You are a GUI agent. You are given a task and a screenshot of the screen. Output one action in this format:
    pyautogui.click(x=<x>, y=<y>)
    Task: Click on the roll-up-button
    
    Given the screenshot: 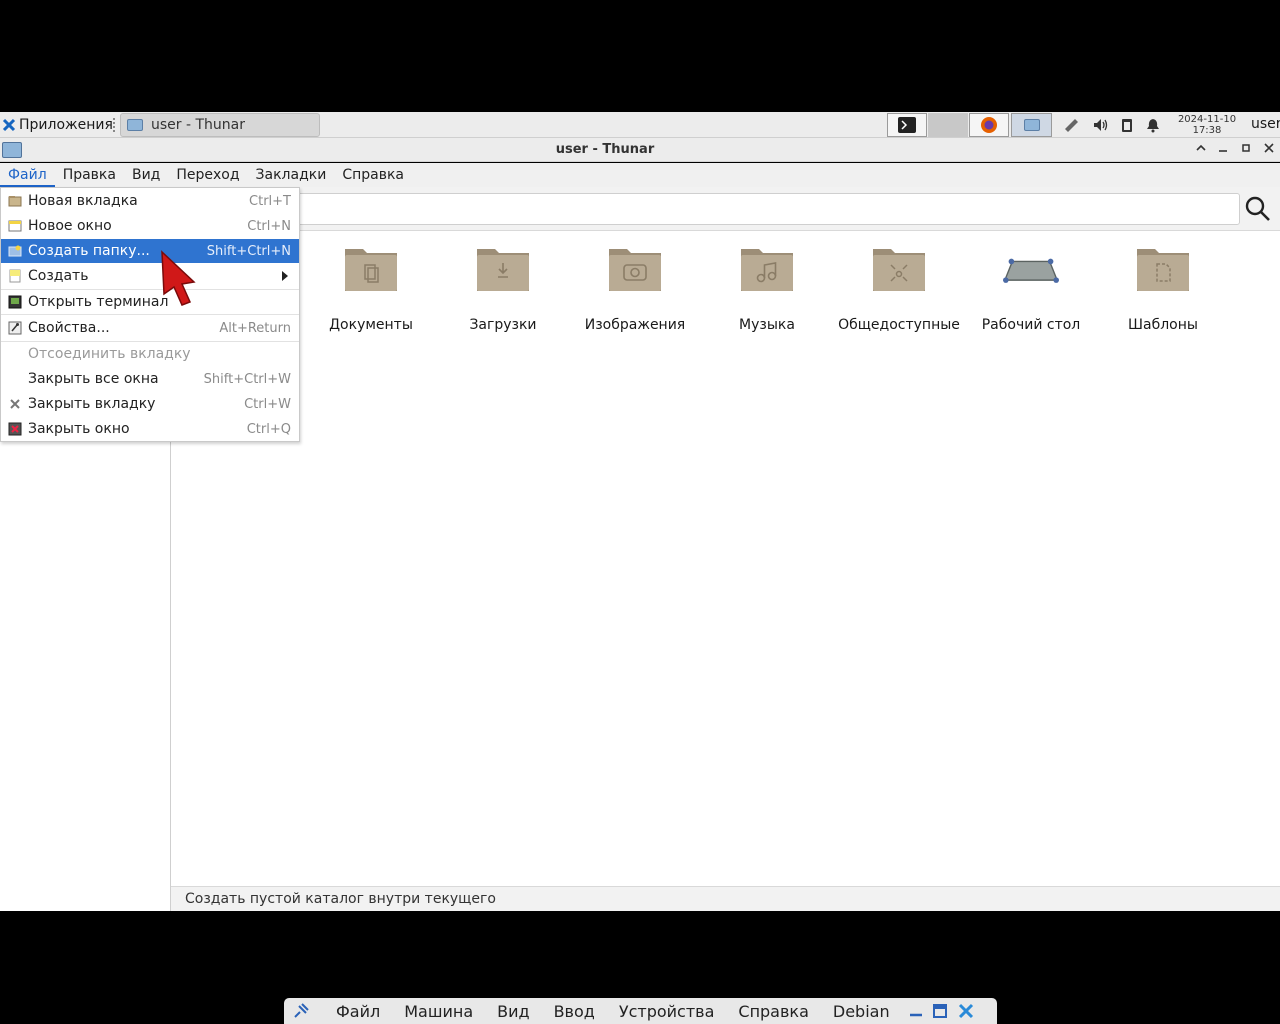 What is the action you would take?
    pyautogui.click(x=1201, y=150)
    